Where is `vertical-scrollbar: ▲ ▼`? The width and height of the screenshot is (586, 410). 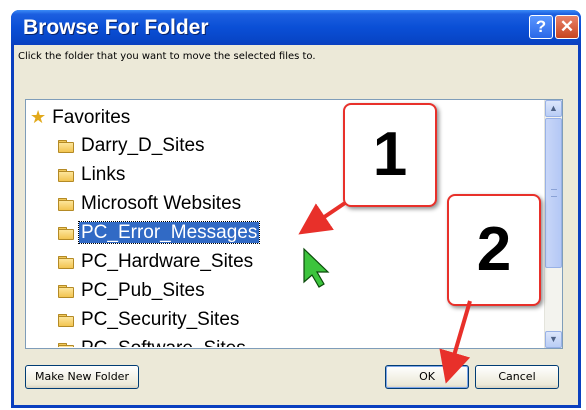
vertical-scrollbar: ▲ ▼ is located at coordinates (553, 224).